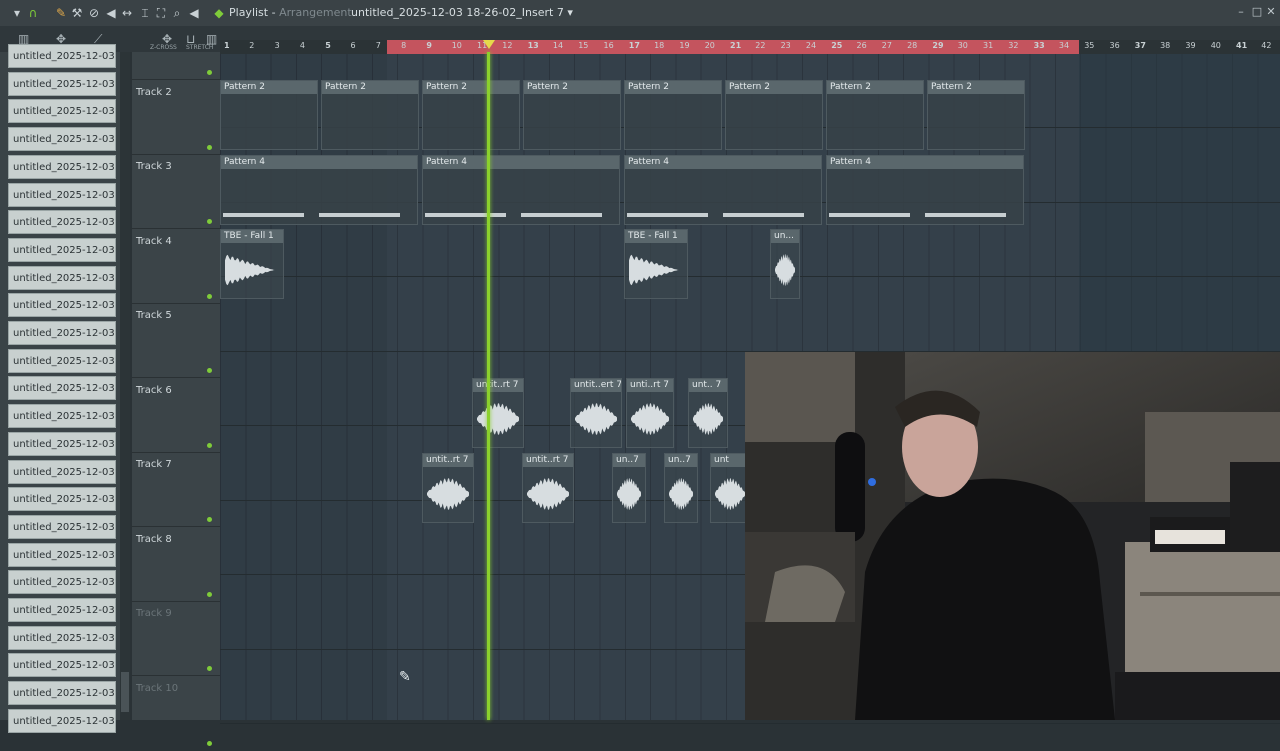 This screenshot has height=751, width=1280. I want to click on maximize-button: □, so click(1257, 12).